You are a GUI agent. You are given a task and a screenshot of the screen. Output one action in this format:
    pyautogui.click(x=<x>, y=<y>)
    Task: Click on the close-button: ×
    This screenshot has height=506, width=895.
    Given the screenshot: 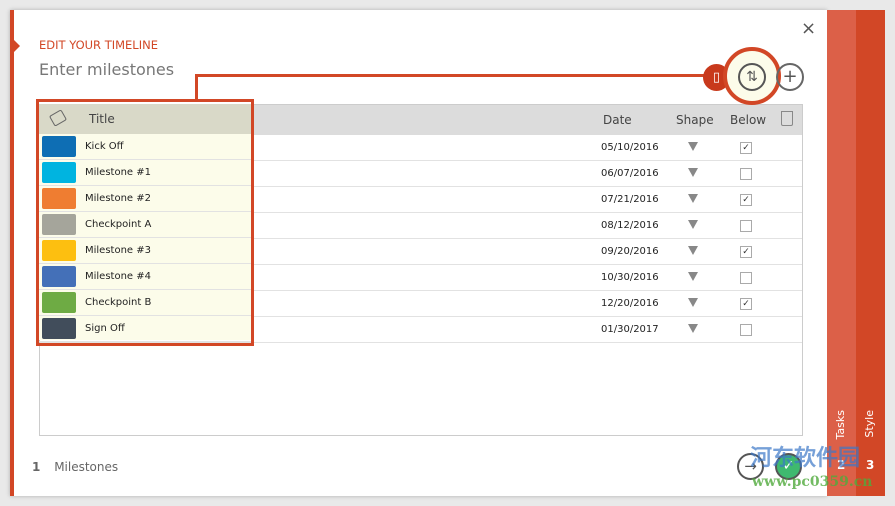 What is the action you would take?
    pyautogui.click(x=808, y=28)
    